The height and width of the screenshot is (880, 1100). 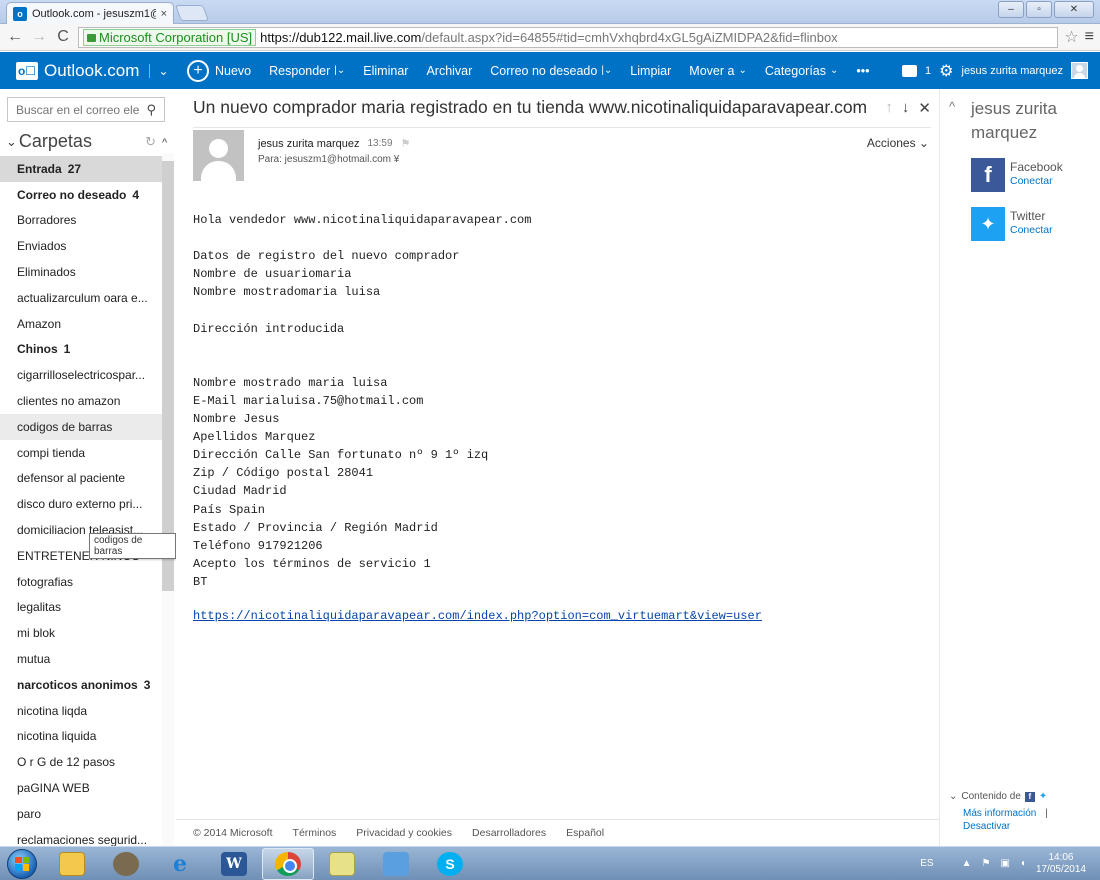 I want to click on language-indicator: ES, so click(x=926, y=863).